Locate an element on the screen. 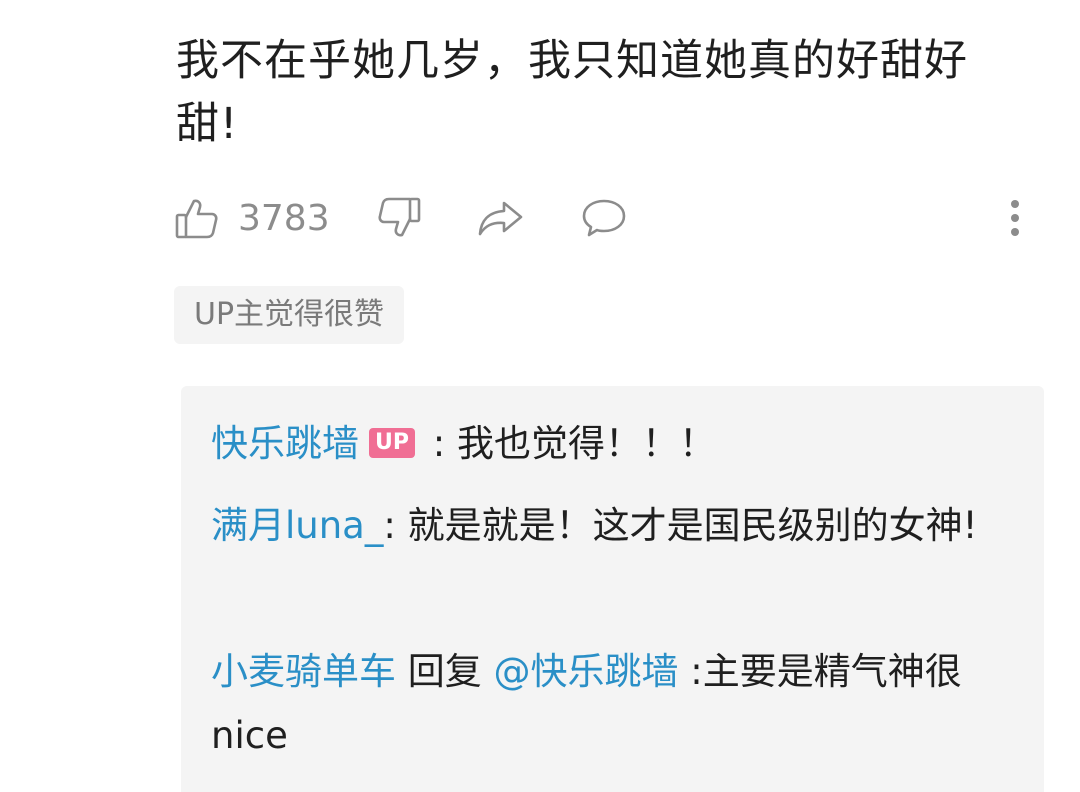 Image resolution: width=1080 pixels, height=792 pixels. comment-text: 我不在乎她几岁，我只知道她真的好甜好甜! is located at coordinates (572, 92).